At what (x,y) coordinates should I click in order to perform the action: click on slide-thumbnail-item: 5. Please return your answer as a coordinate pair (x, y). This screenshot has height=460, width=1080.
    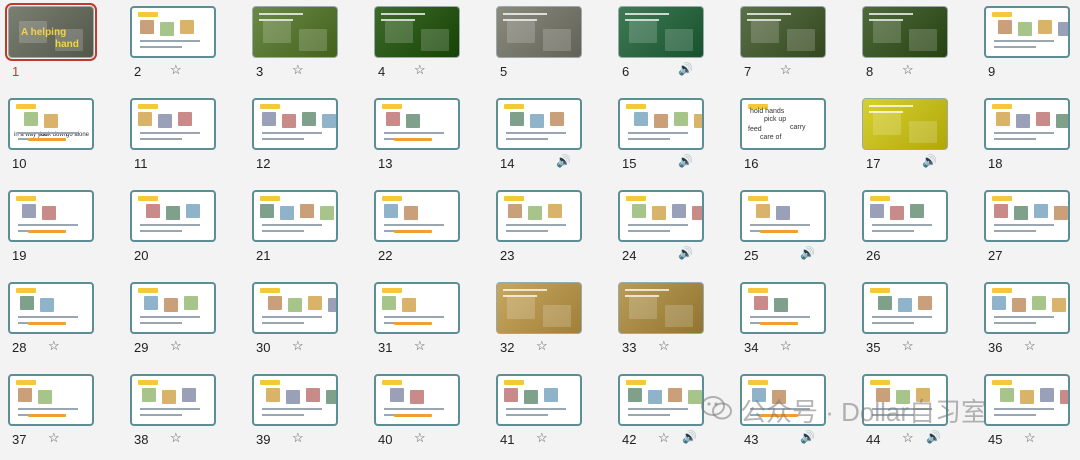
    Looking at the image, I should click on (549, 47).